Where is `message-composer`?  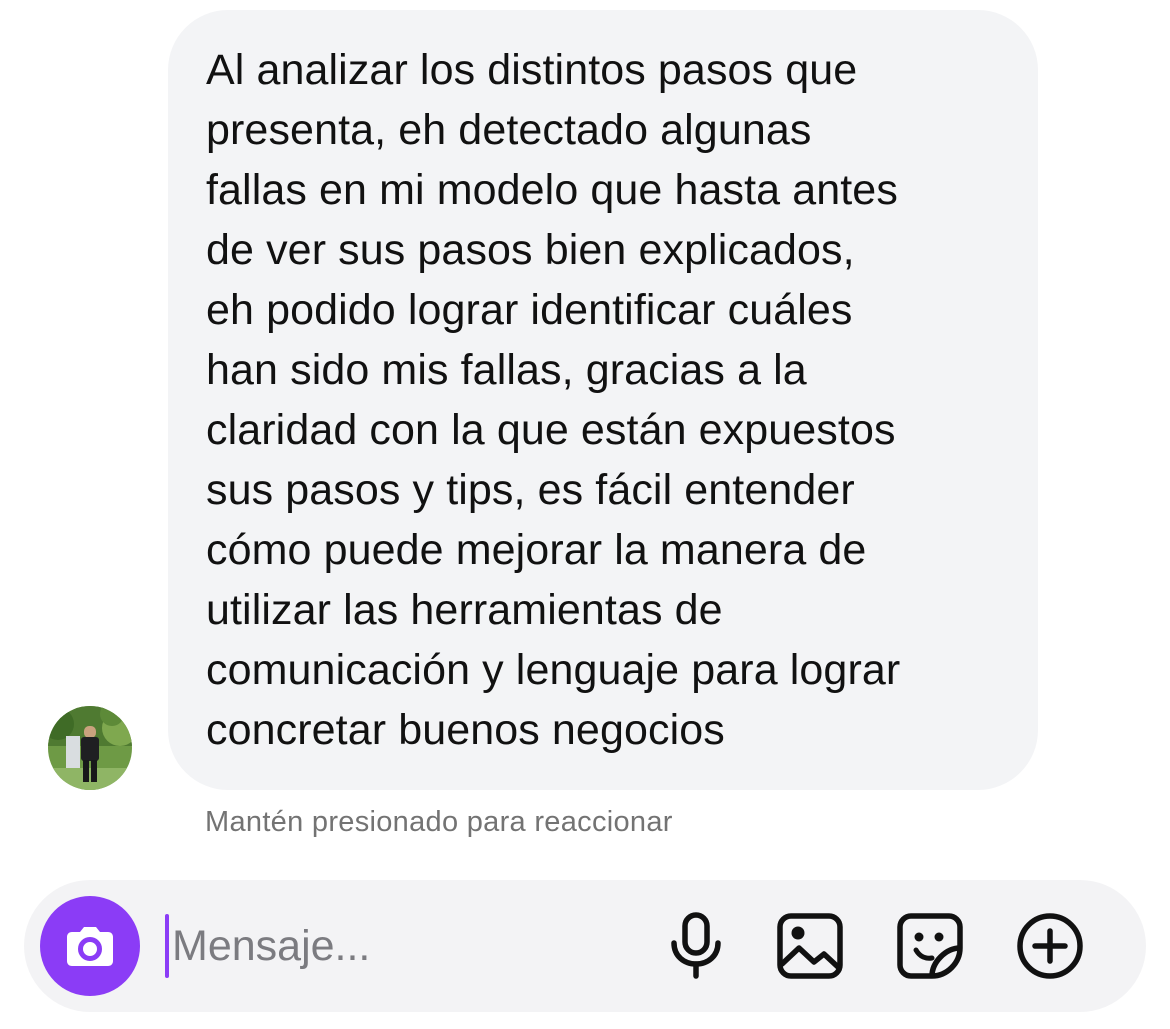
message-composer is located at coordinates (585, 946).